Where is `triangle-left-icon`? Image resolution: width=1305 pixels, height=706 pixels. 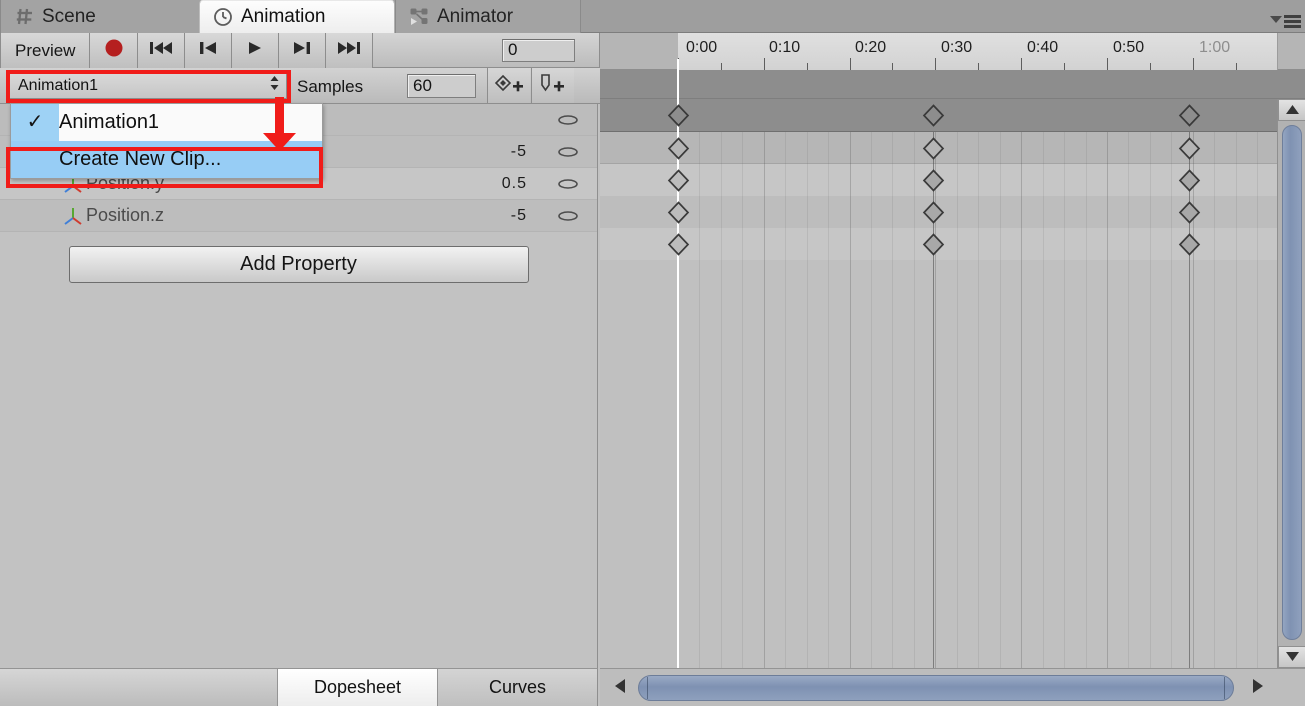 triangle-left-icon is located at coordinates (620, 688).